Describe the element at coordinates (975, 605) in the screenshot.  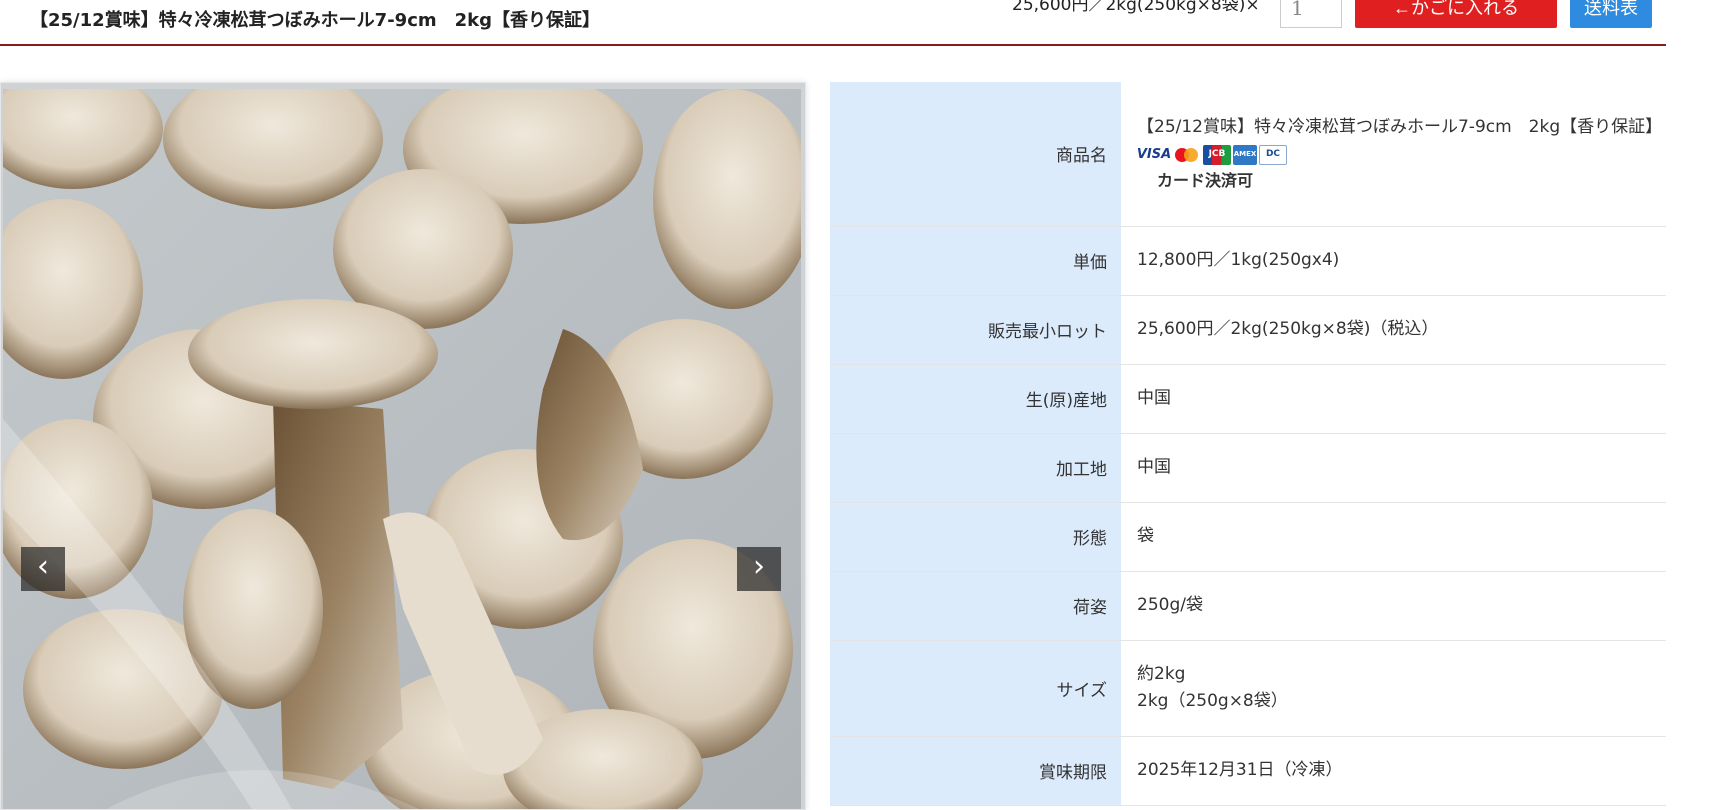
I see `spec-label: 荷姿` at that location.